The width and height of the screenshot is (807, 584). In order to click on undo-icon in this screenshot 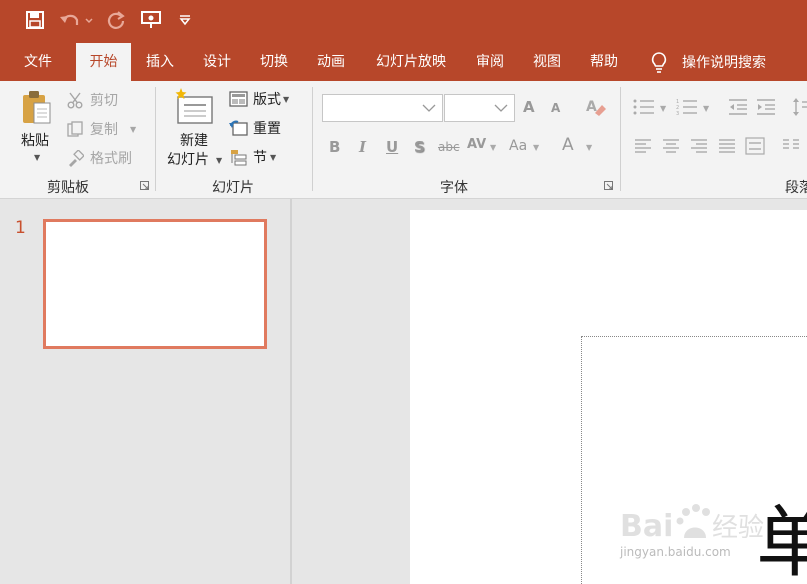, I will do `click(76, 20)`.